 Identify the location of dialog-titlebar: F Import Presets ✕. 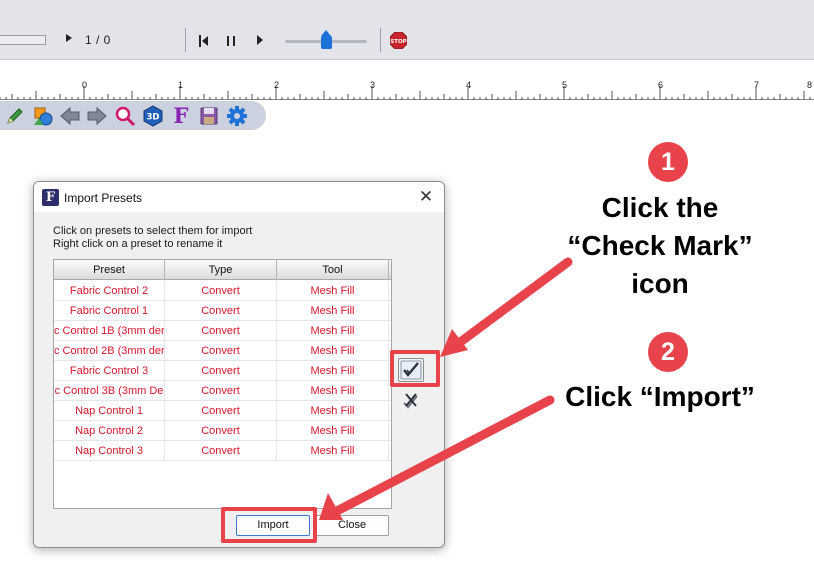
(239, 197).